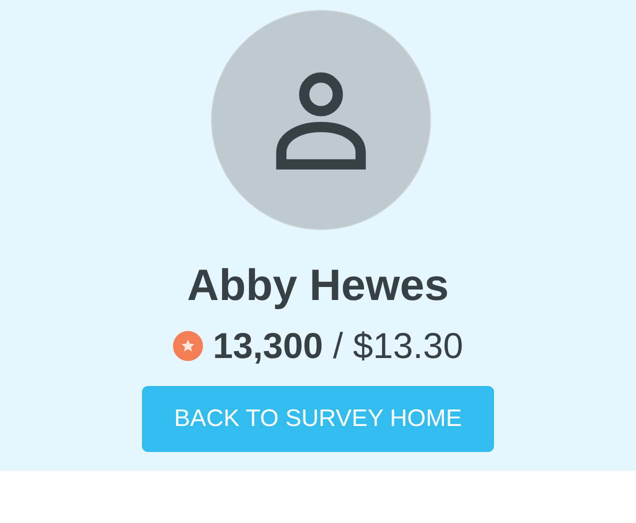 Image resolution: width=636 pixels, height=523 pixels. What do you see at coordinates (318, 286) in the screenshot?
I see `user-name: Abby Hewes` at bounding box center [318, 286].